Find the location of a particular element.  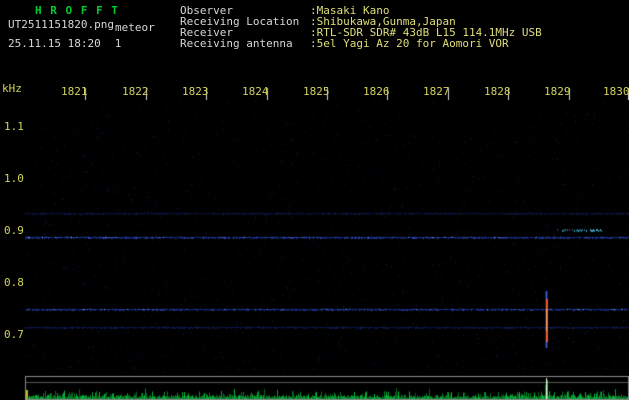

x-tick-label-1821: 1821 is located at coordinates (74, 91).